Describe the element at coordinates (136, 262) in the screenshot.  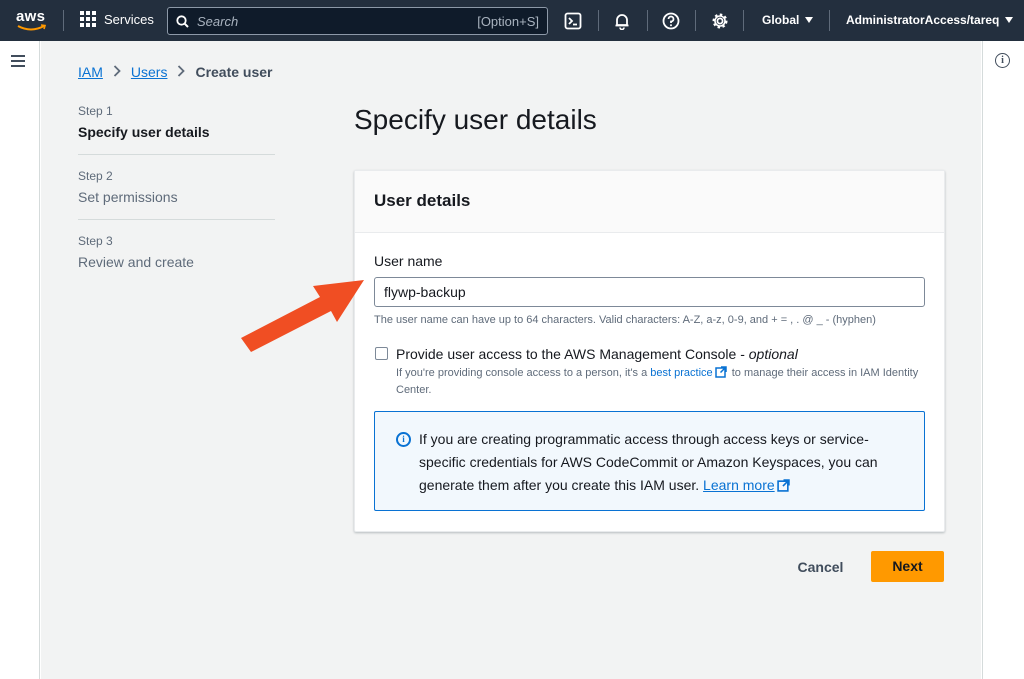
I see `step-title: Review and create` at that location.